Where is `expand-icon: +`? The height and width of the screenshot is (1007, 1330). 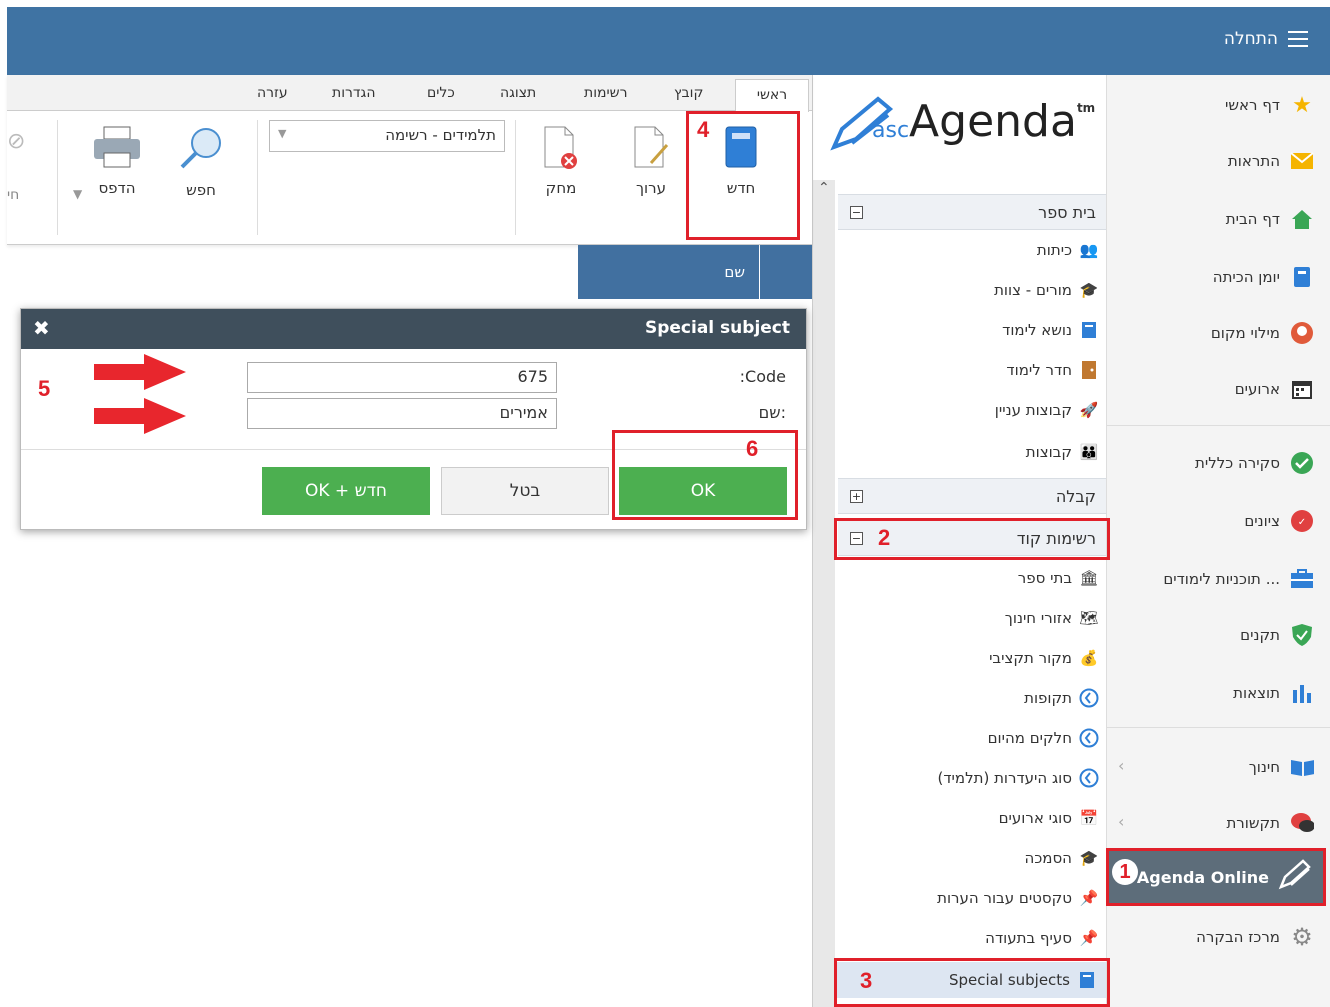 expand-icon: + is located at coordinates (856, 496).